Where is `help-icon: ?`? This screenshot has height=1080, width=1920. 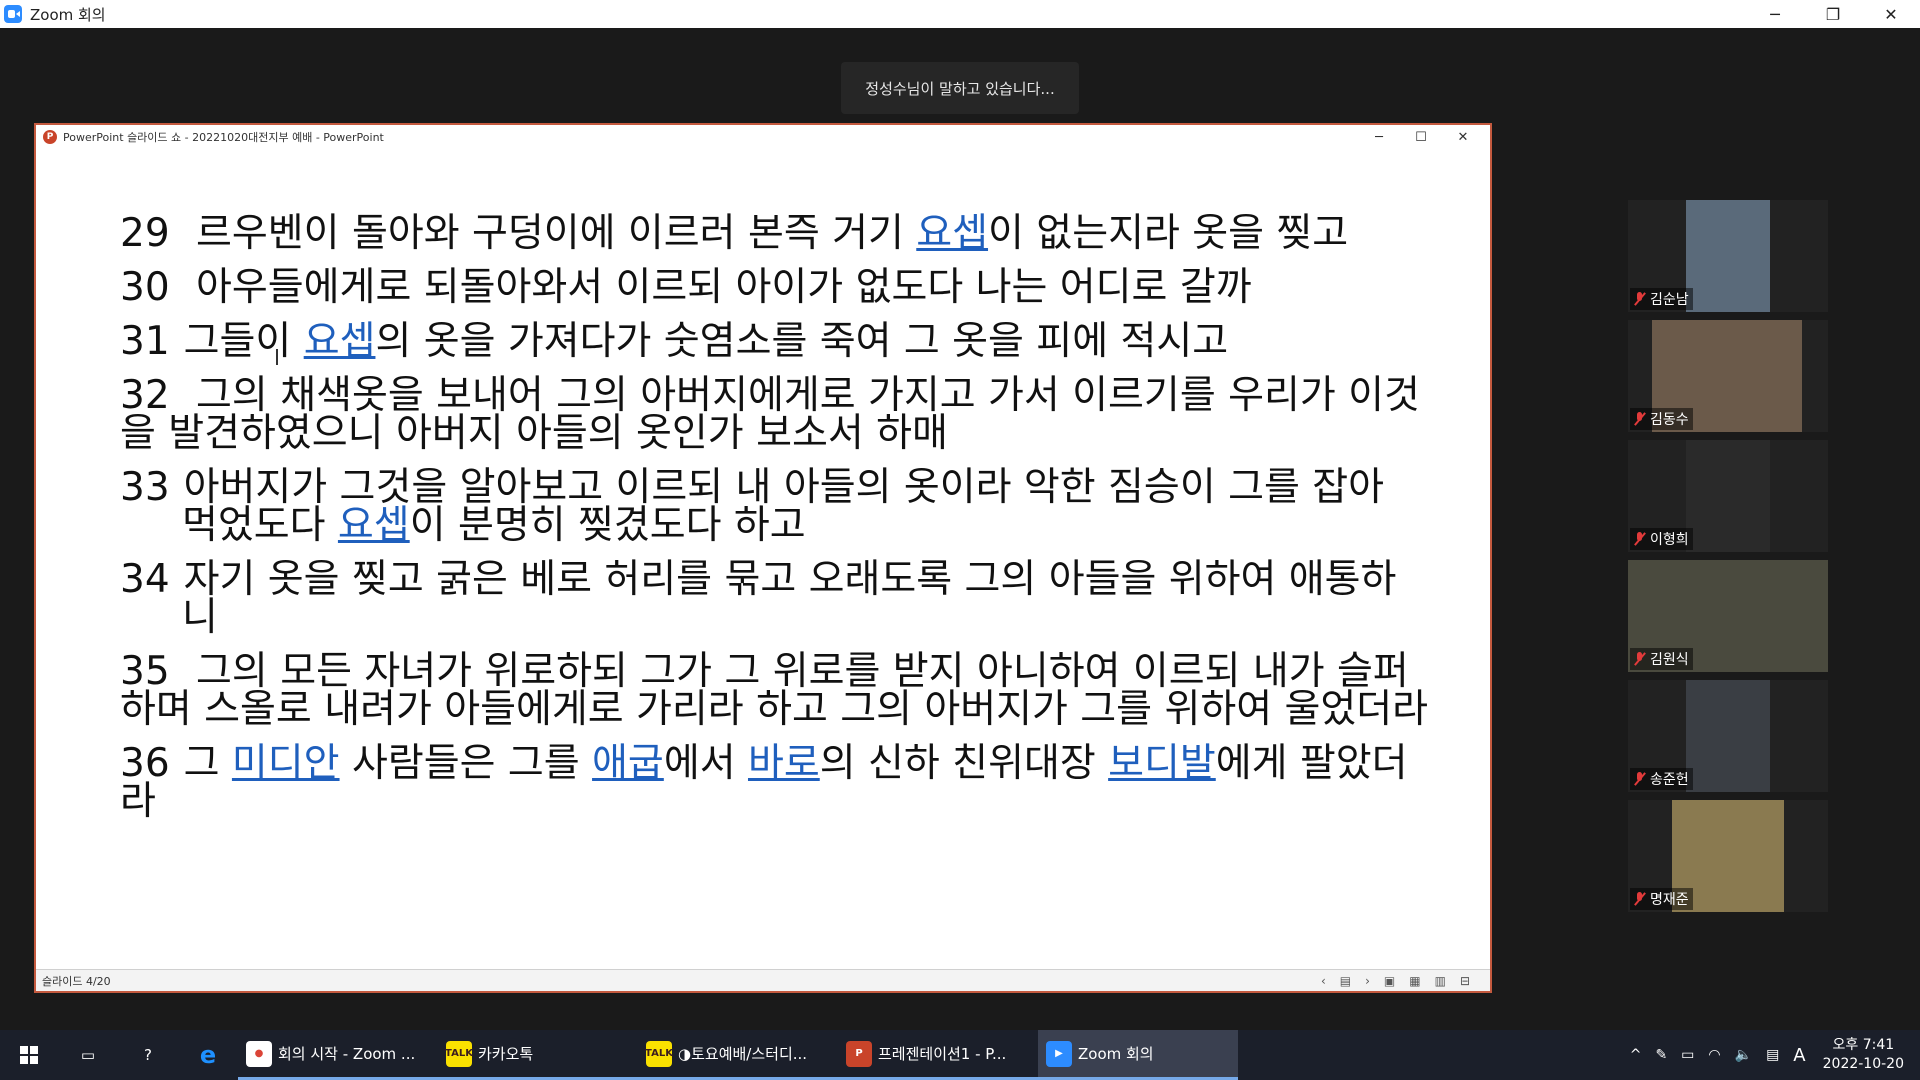 help-icon: ? is located at coordinates (148, 1055).